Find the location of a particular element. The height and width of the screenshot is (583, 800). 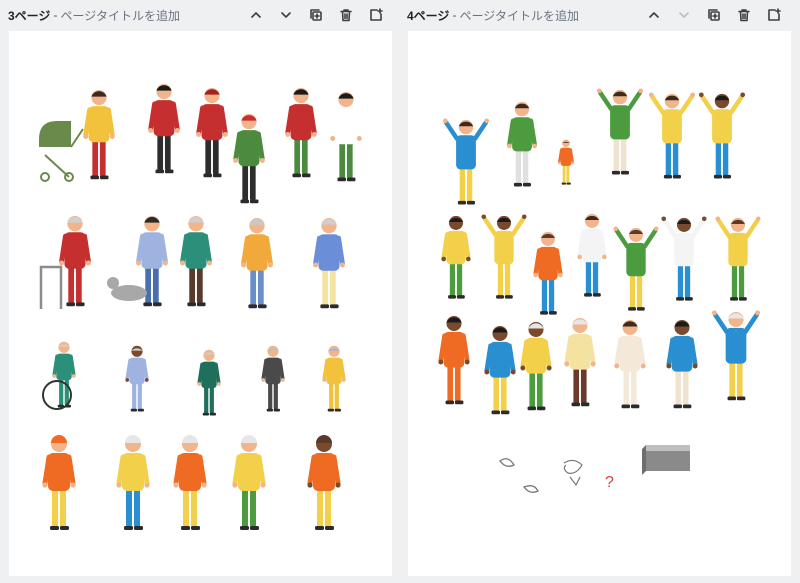

couple-winter-2-illustration is located at coordinates (346, 136).